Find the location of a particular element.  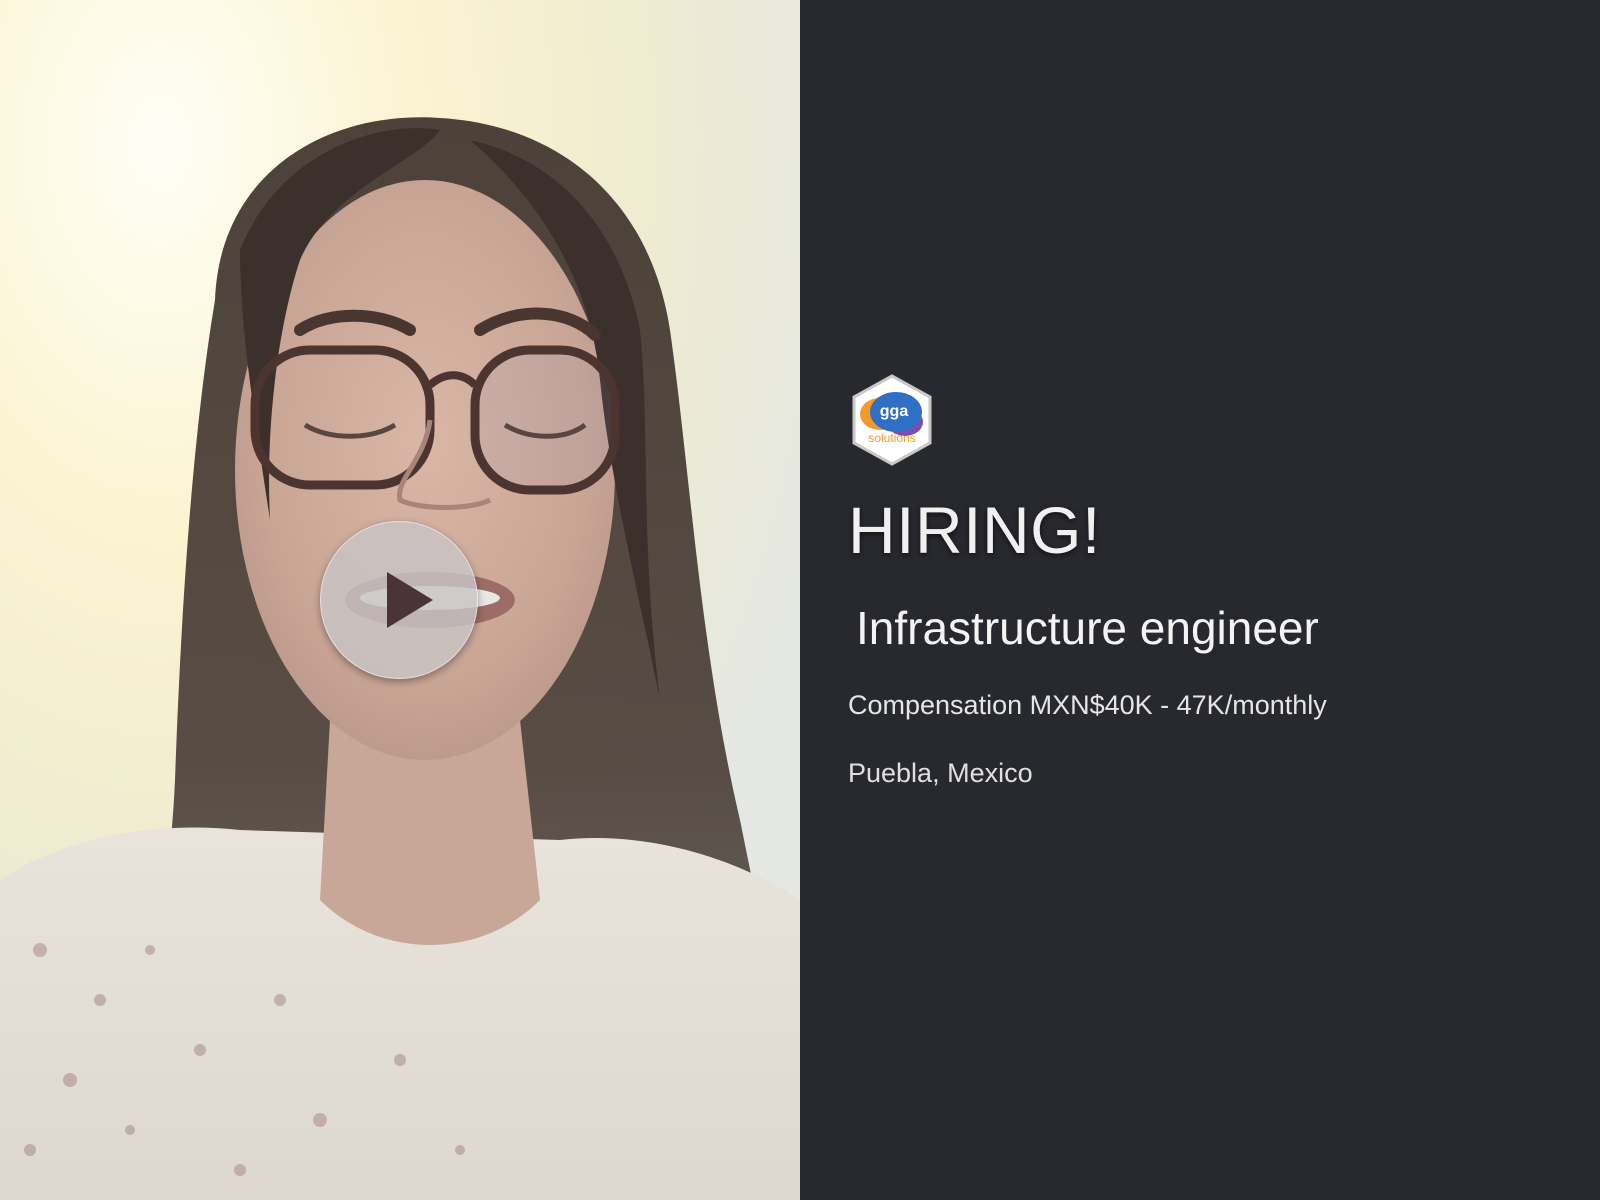

compensation-text: Compensation MXN$40K - 47K/monthly is located at coordinates (1087, 705).